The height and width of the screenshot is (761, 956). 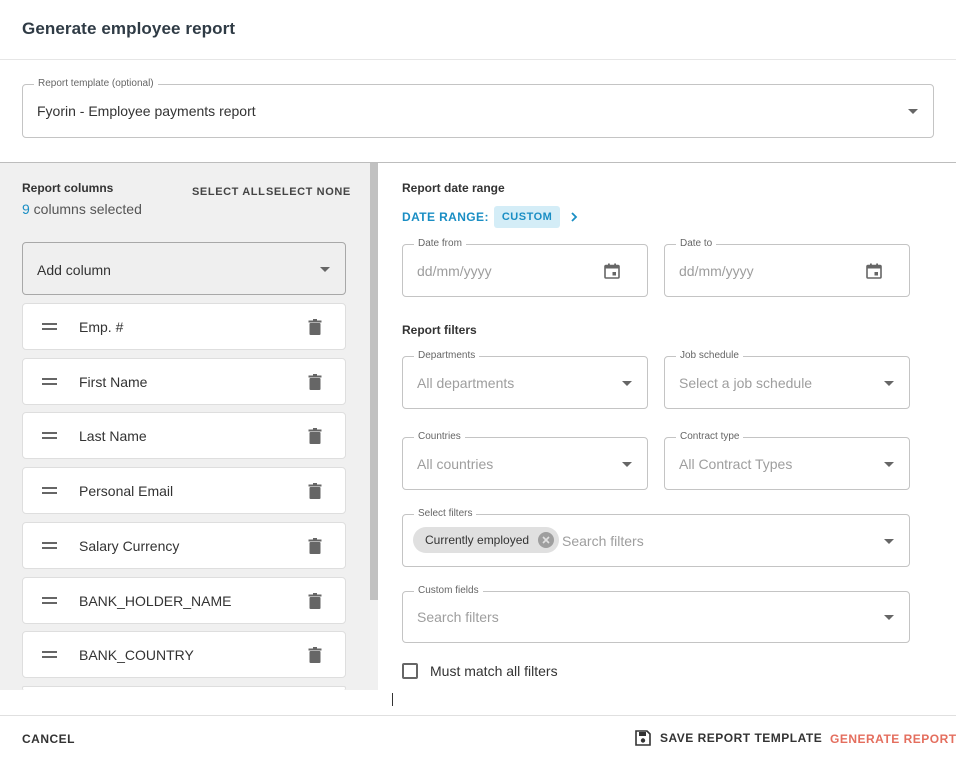 I want to click on custom-fields-label: Custom fields, so click(x=448, y=591).